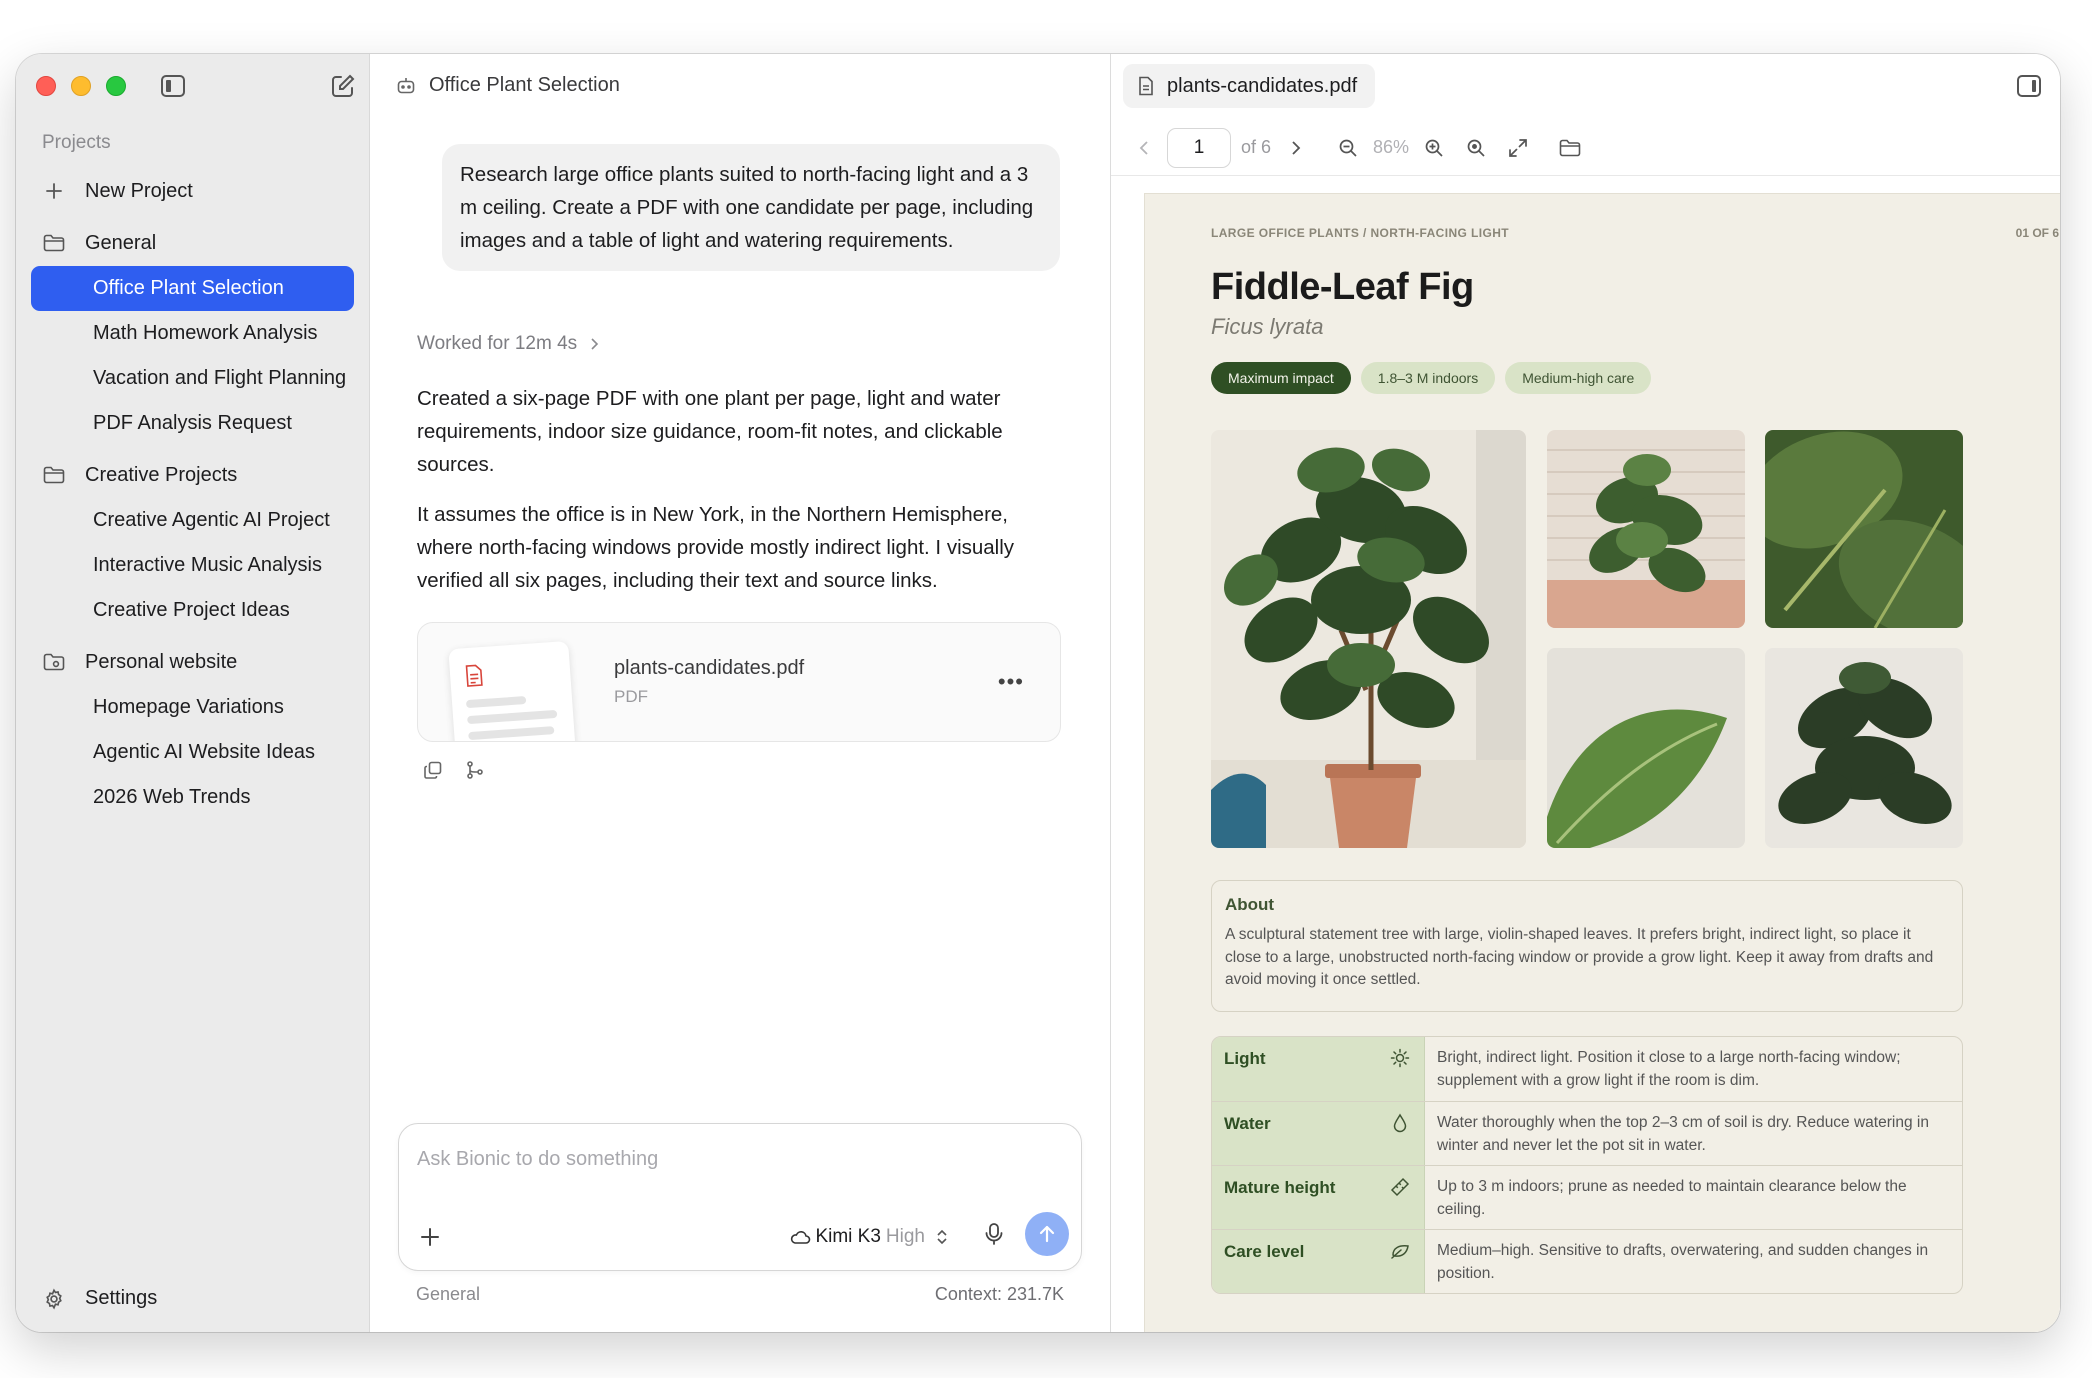  I want to click on leaf-icon, so click(1400, 1252).